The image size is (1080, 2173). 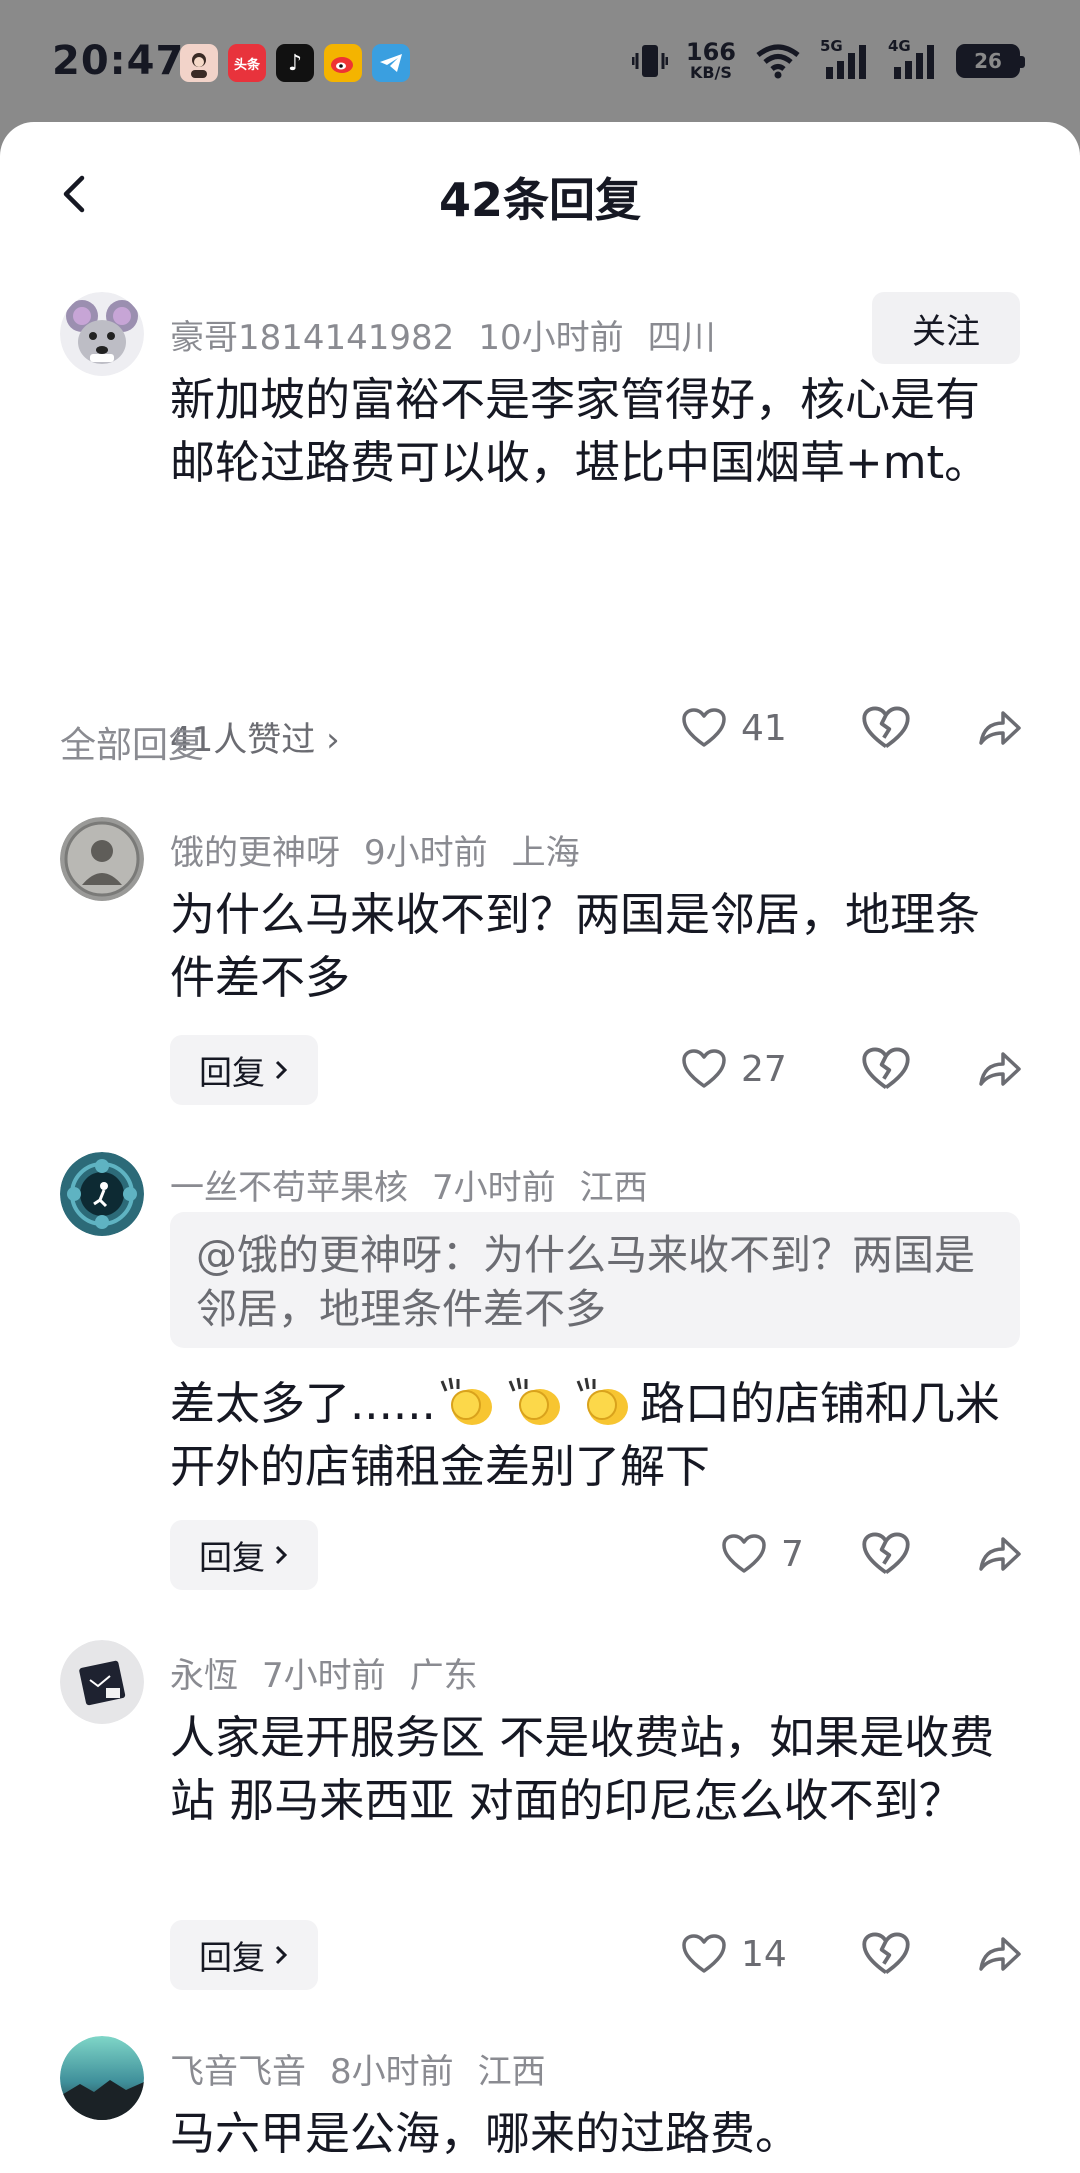 I want to click on comment-location: 广东, so click(x=443, y=1676).